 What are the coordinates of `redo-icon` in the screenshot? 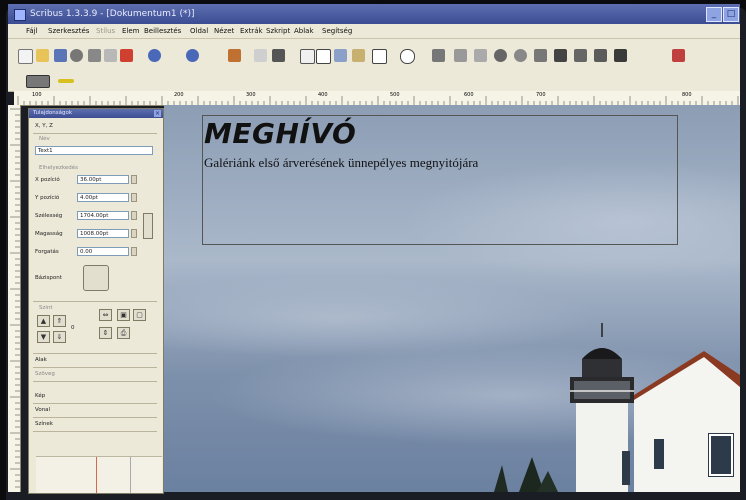 It's located at (192, 55).